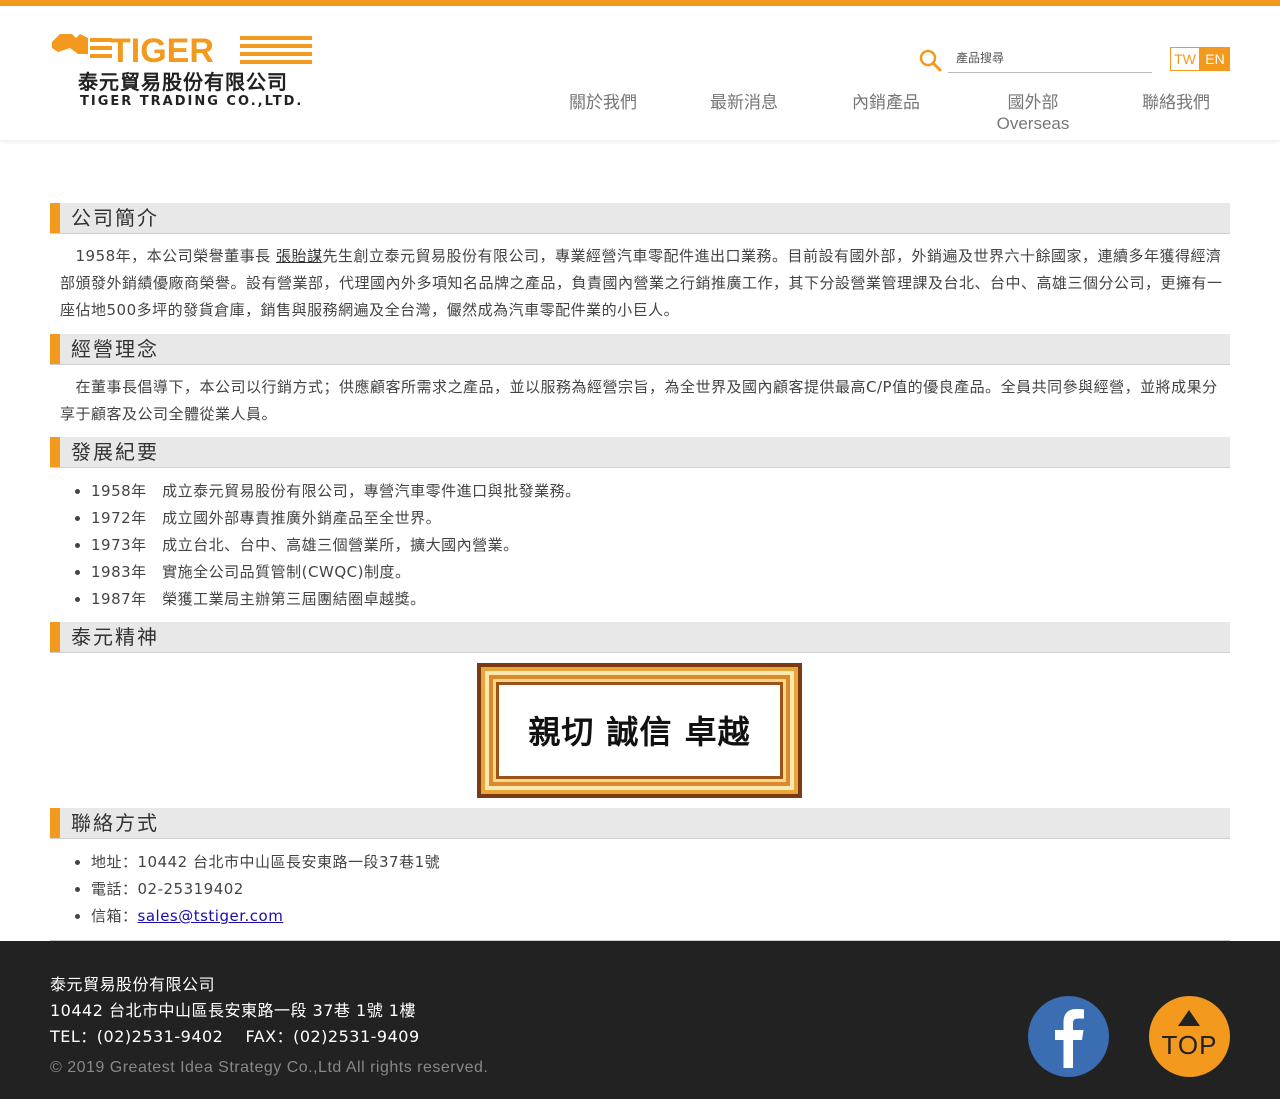 The width and height of the screenshot is (1280, 1099). What do you see at coordinates (640, 218) in the screenshot?
I see `section-intro-header: 公司簡介` at bounding box center [640, 218].